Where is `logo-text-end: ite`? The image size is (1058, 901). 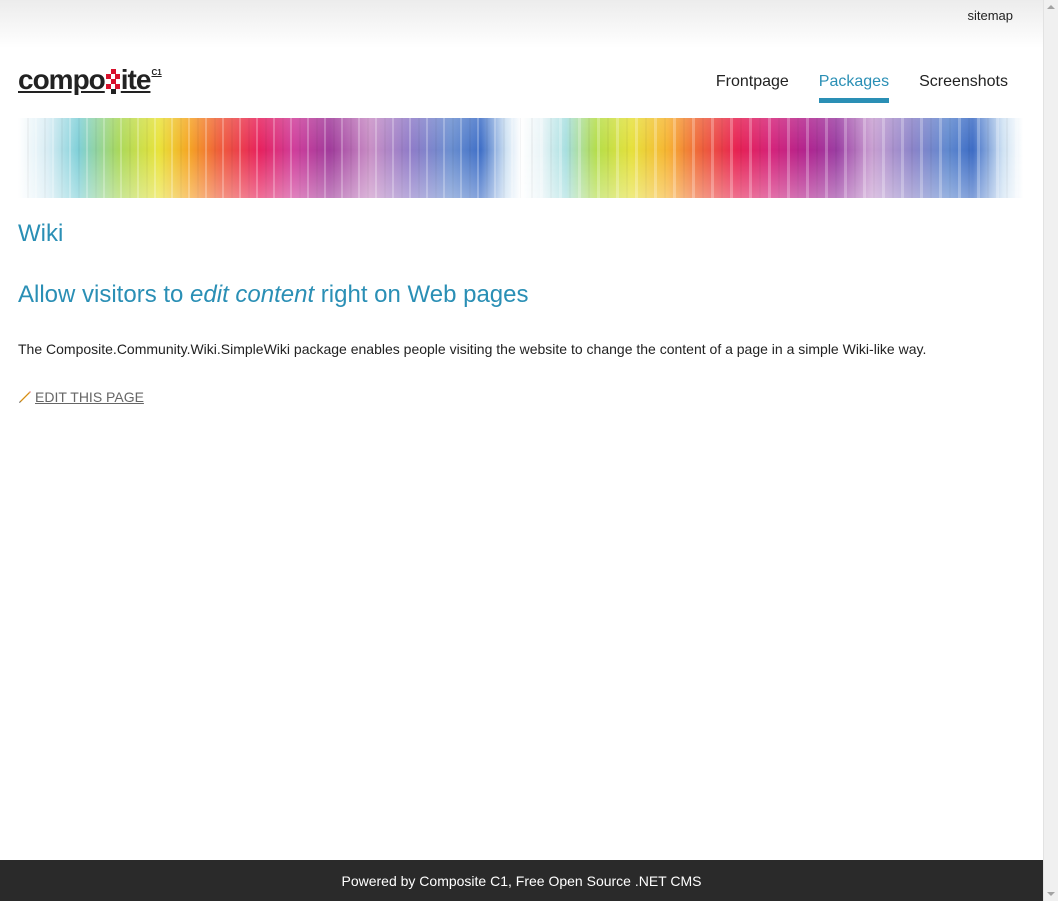 logo-text-end: ite is located at coordinates (136, 79).